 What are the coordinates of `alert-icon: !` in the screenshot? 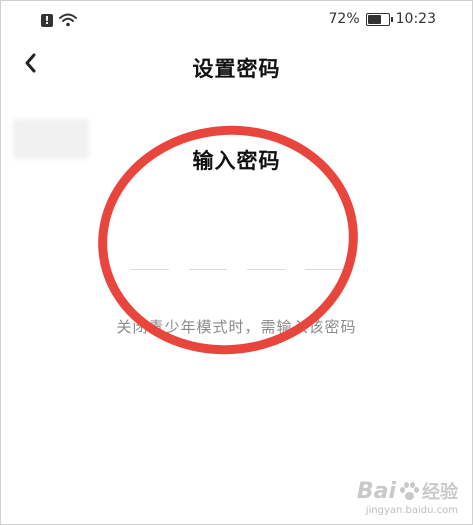 It's located at (47, 20).